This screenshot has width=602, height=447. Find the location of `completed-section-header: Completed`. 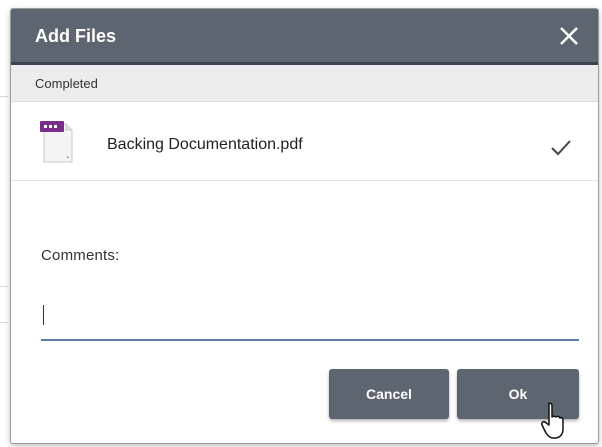

completed-section-header: Completed is located at coordinates (304, 83).